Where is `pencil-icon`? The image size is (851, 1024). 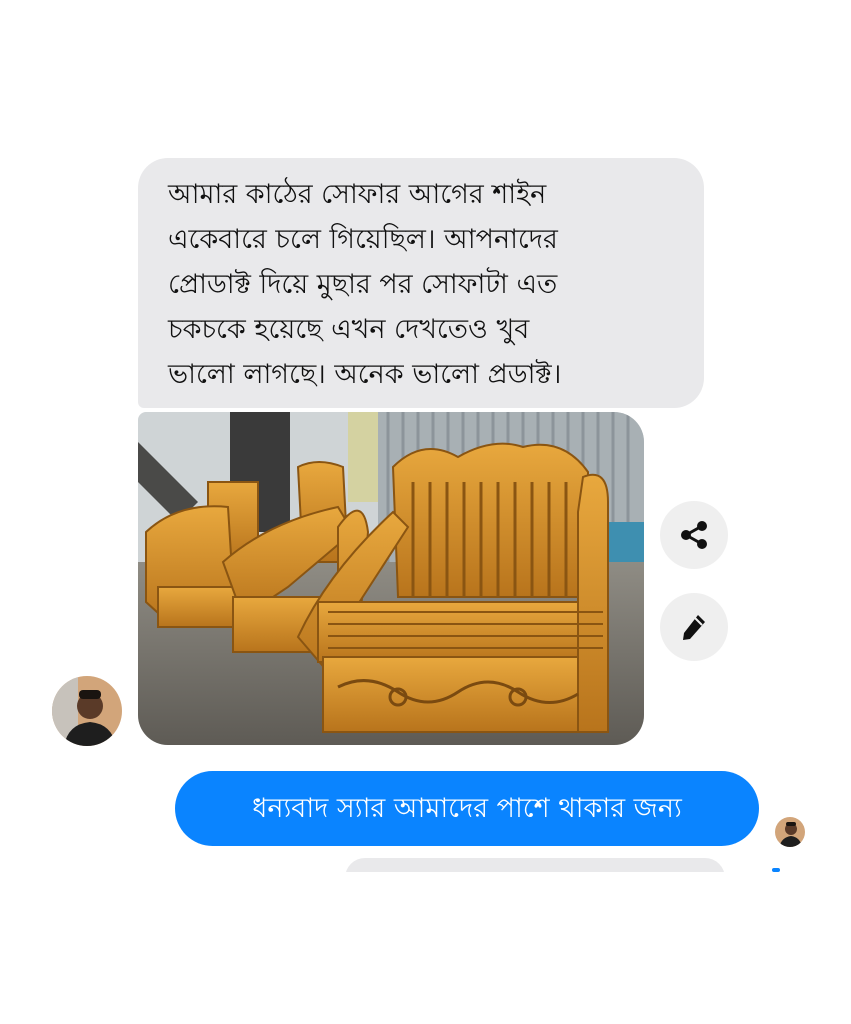
pencil-icon is located at coordinates (694, 627).